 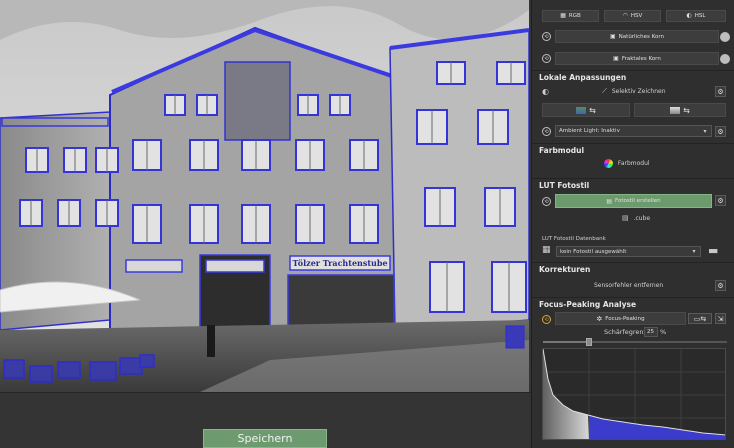 What do you see at coordinates (593, 251) in the screenshot?
I see `lut-db-value: kein Fotostil ausgewählt` at bounding box center [593, 251].